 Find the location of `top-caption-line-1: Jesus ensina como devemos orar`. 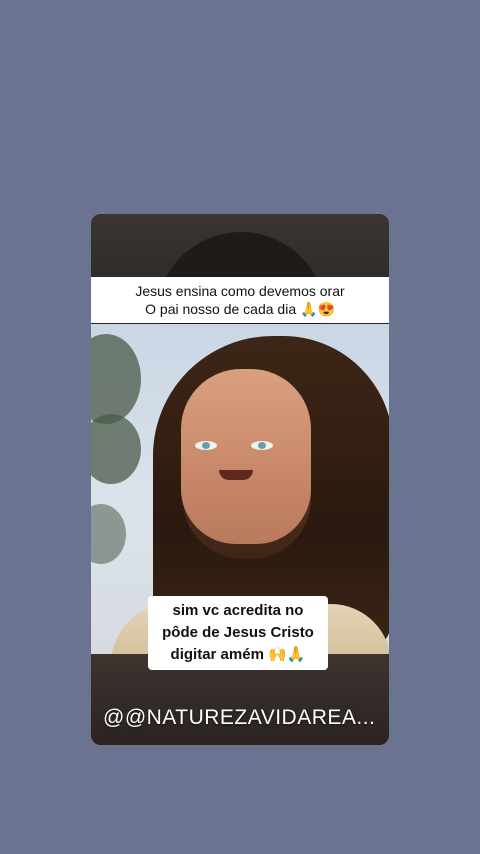

top-caption-line-1: Jesus ensina como devemos orar is located at coordinates (240, 291).